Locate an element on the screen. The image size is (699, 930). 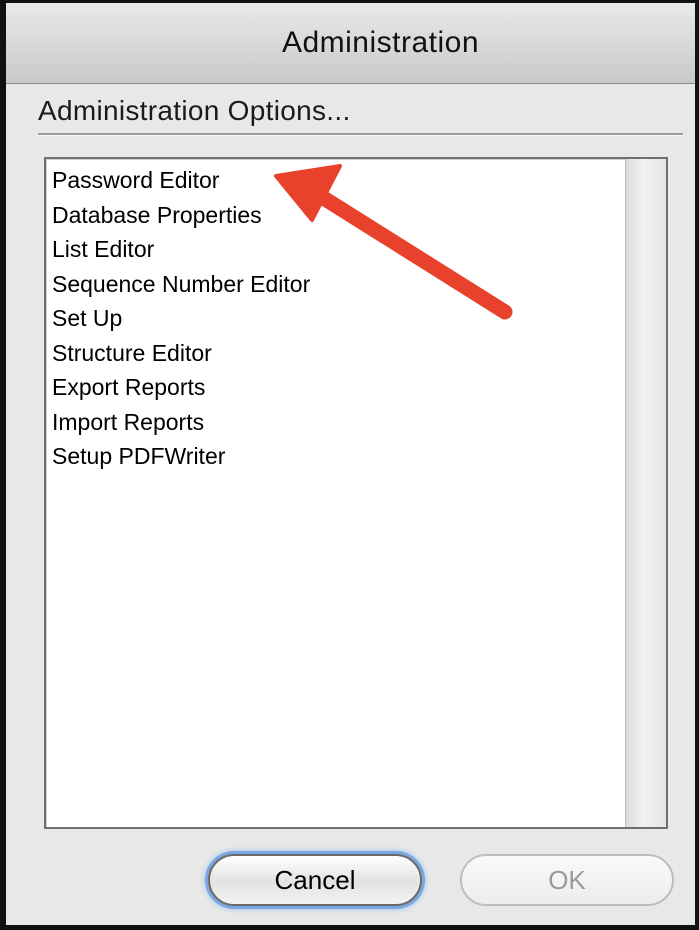
title-bar: Administration is located at coordinates (350, 43).